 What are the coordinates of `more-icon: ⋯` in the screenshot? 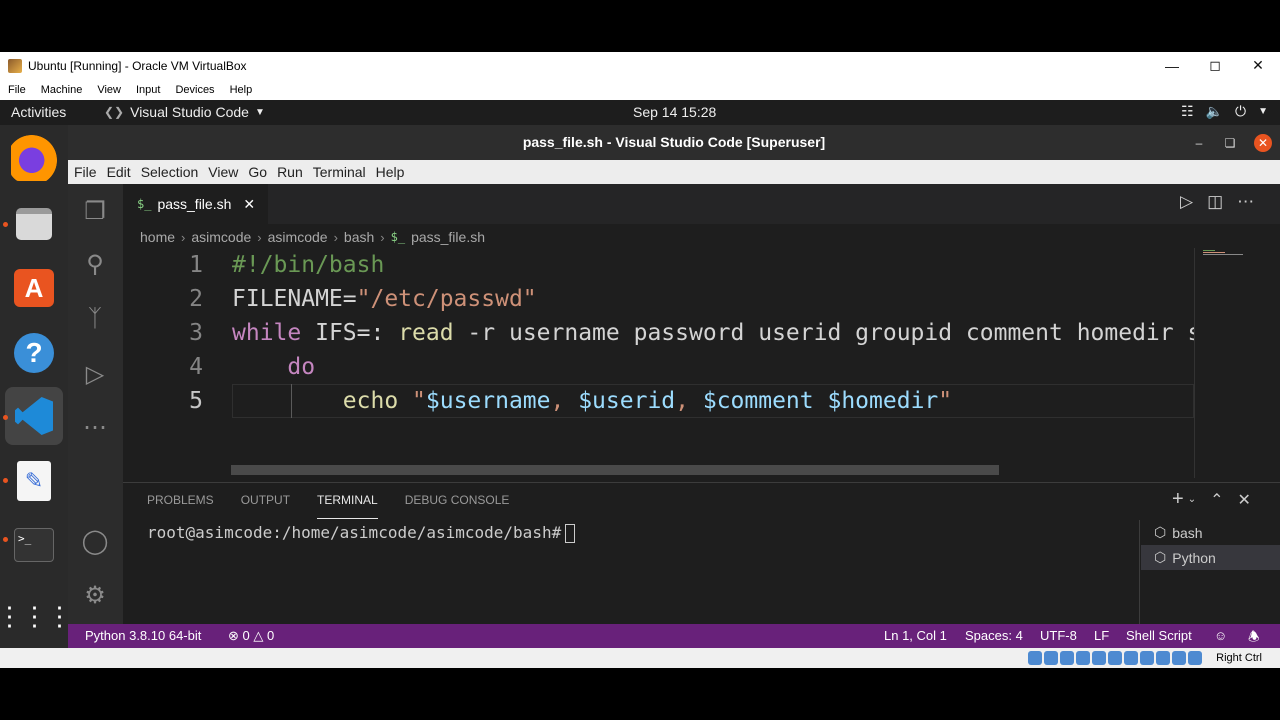 It's located at (95, 427).